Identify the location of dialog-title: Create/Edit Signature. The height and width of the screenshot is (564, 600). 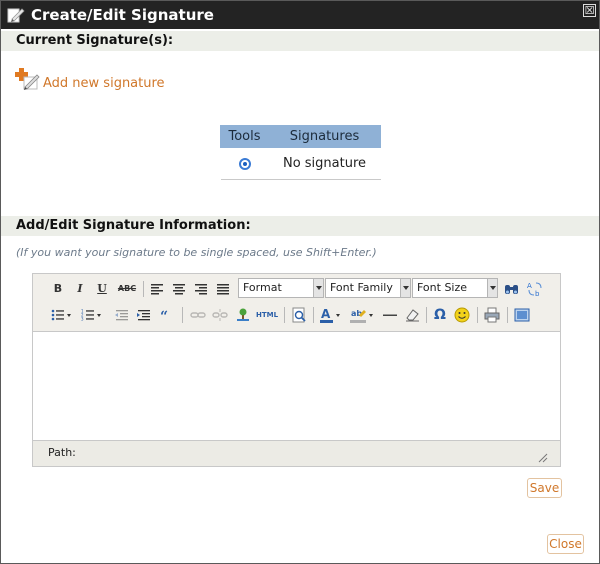
(122, 15).